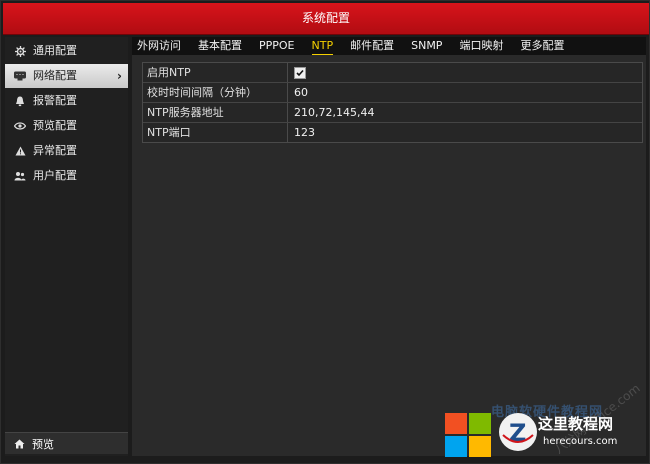 The width and height of the screenshot is (650, 464). I want to click on sidebar-item-preview-config: 预览配置, so click(66, 126).